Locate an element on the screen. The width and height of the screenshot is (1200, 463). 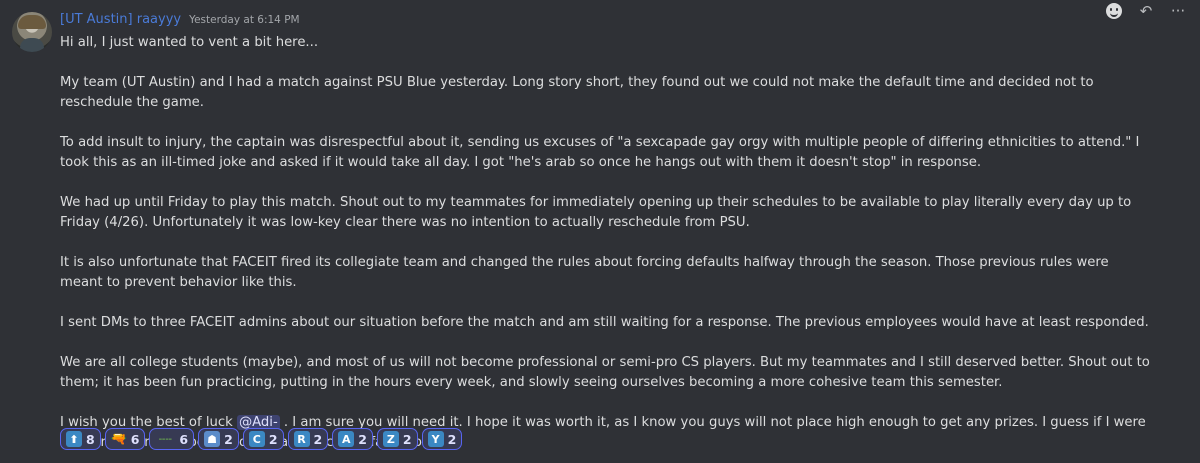
reaction-letter-a: A 2 is located at coordinates (352, 439).